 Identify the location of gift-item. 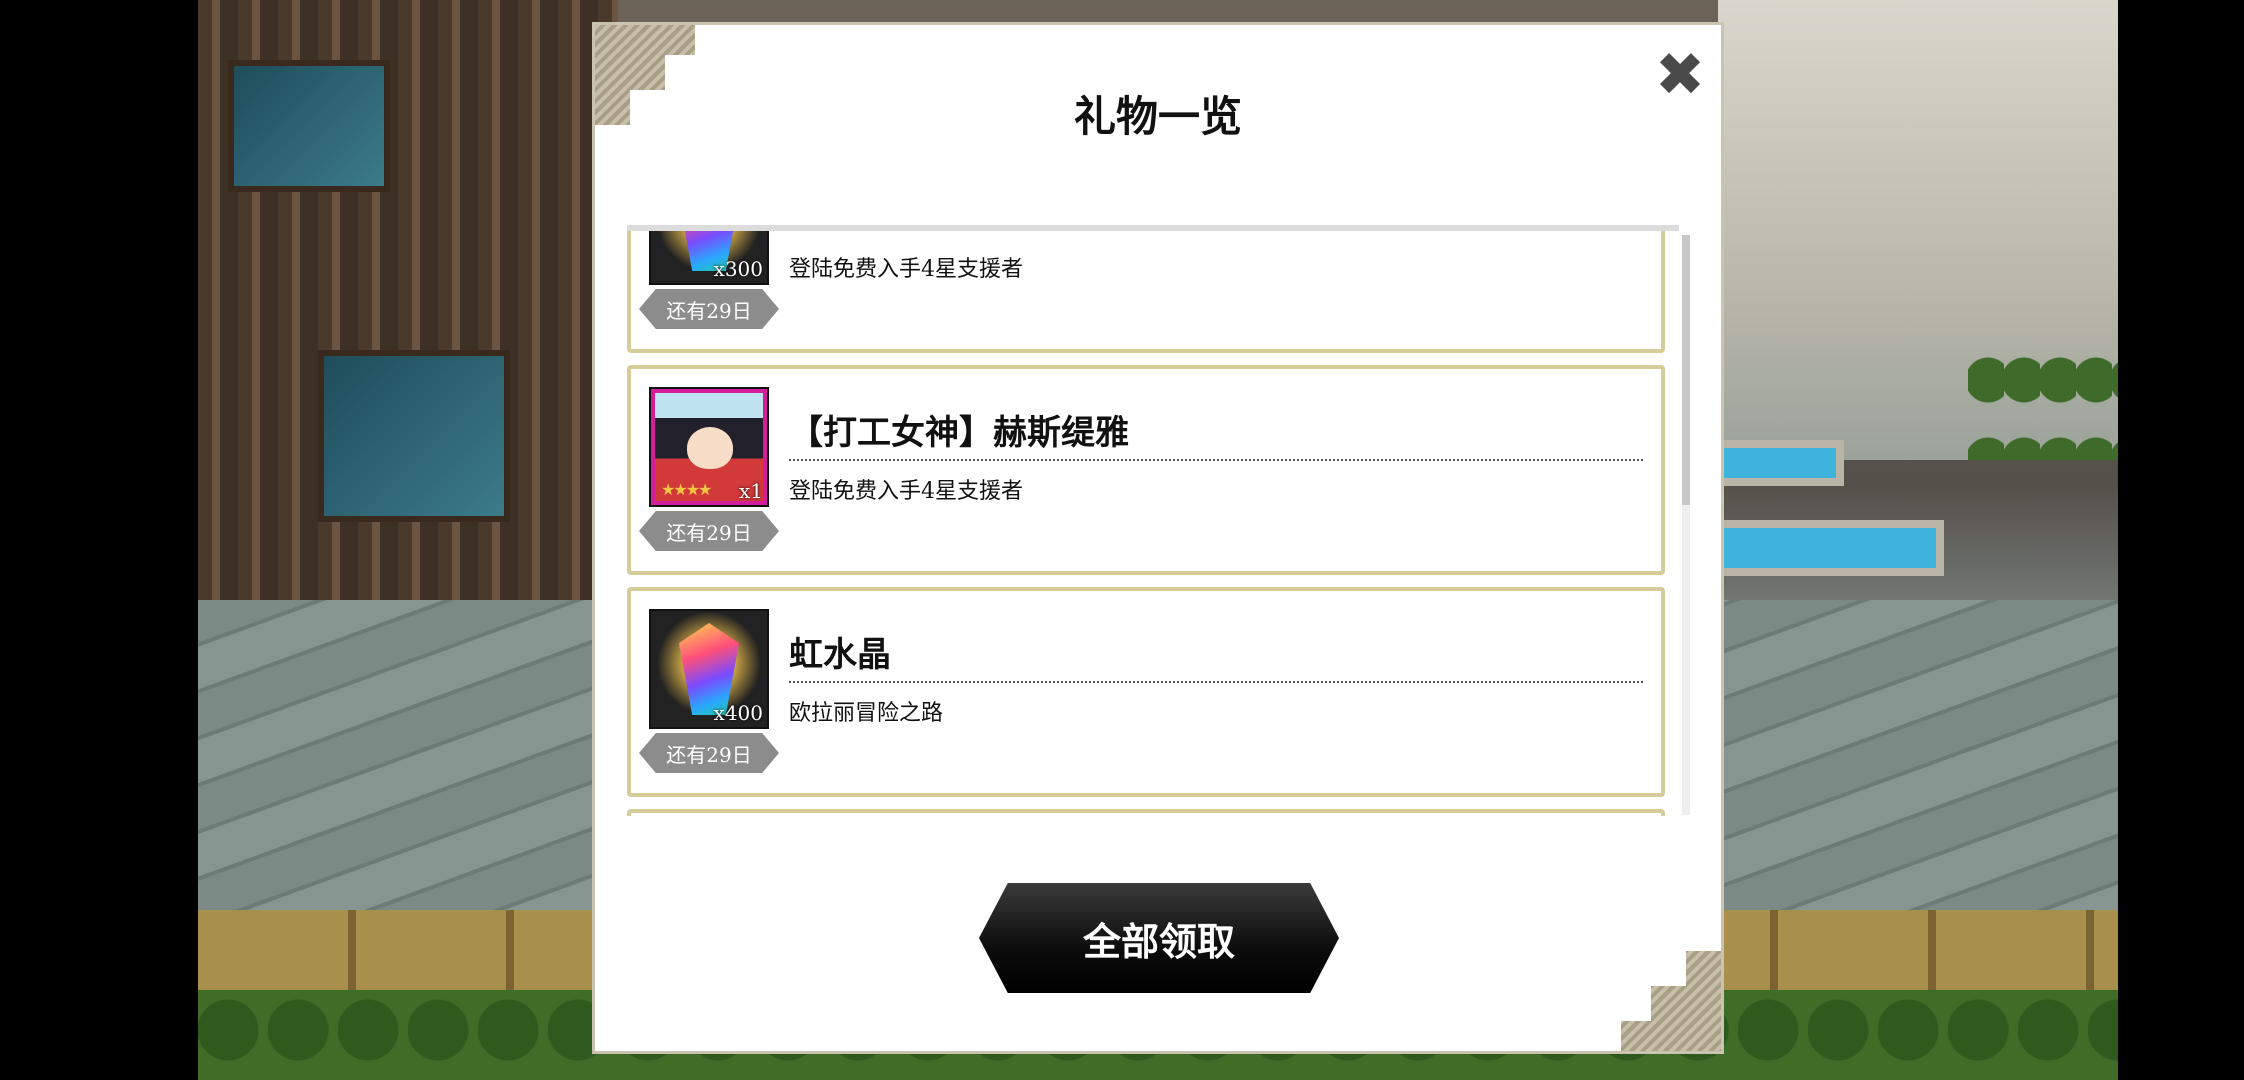
(1146, 812).